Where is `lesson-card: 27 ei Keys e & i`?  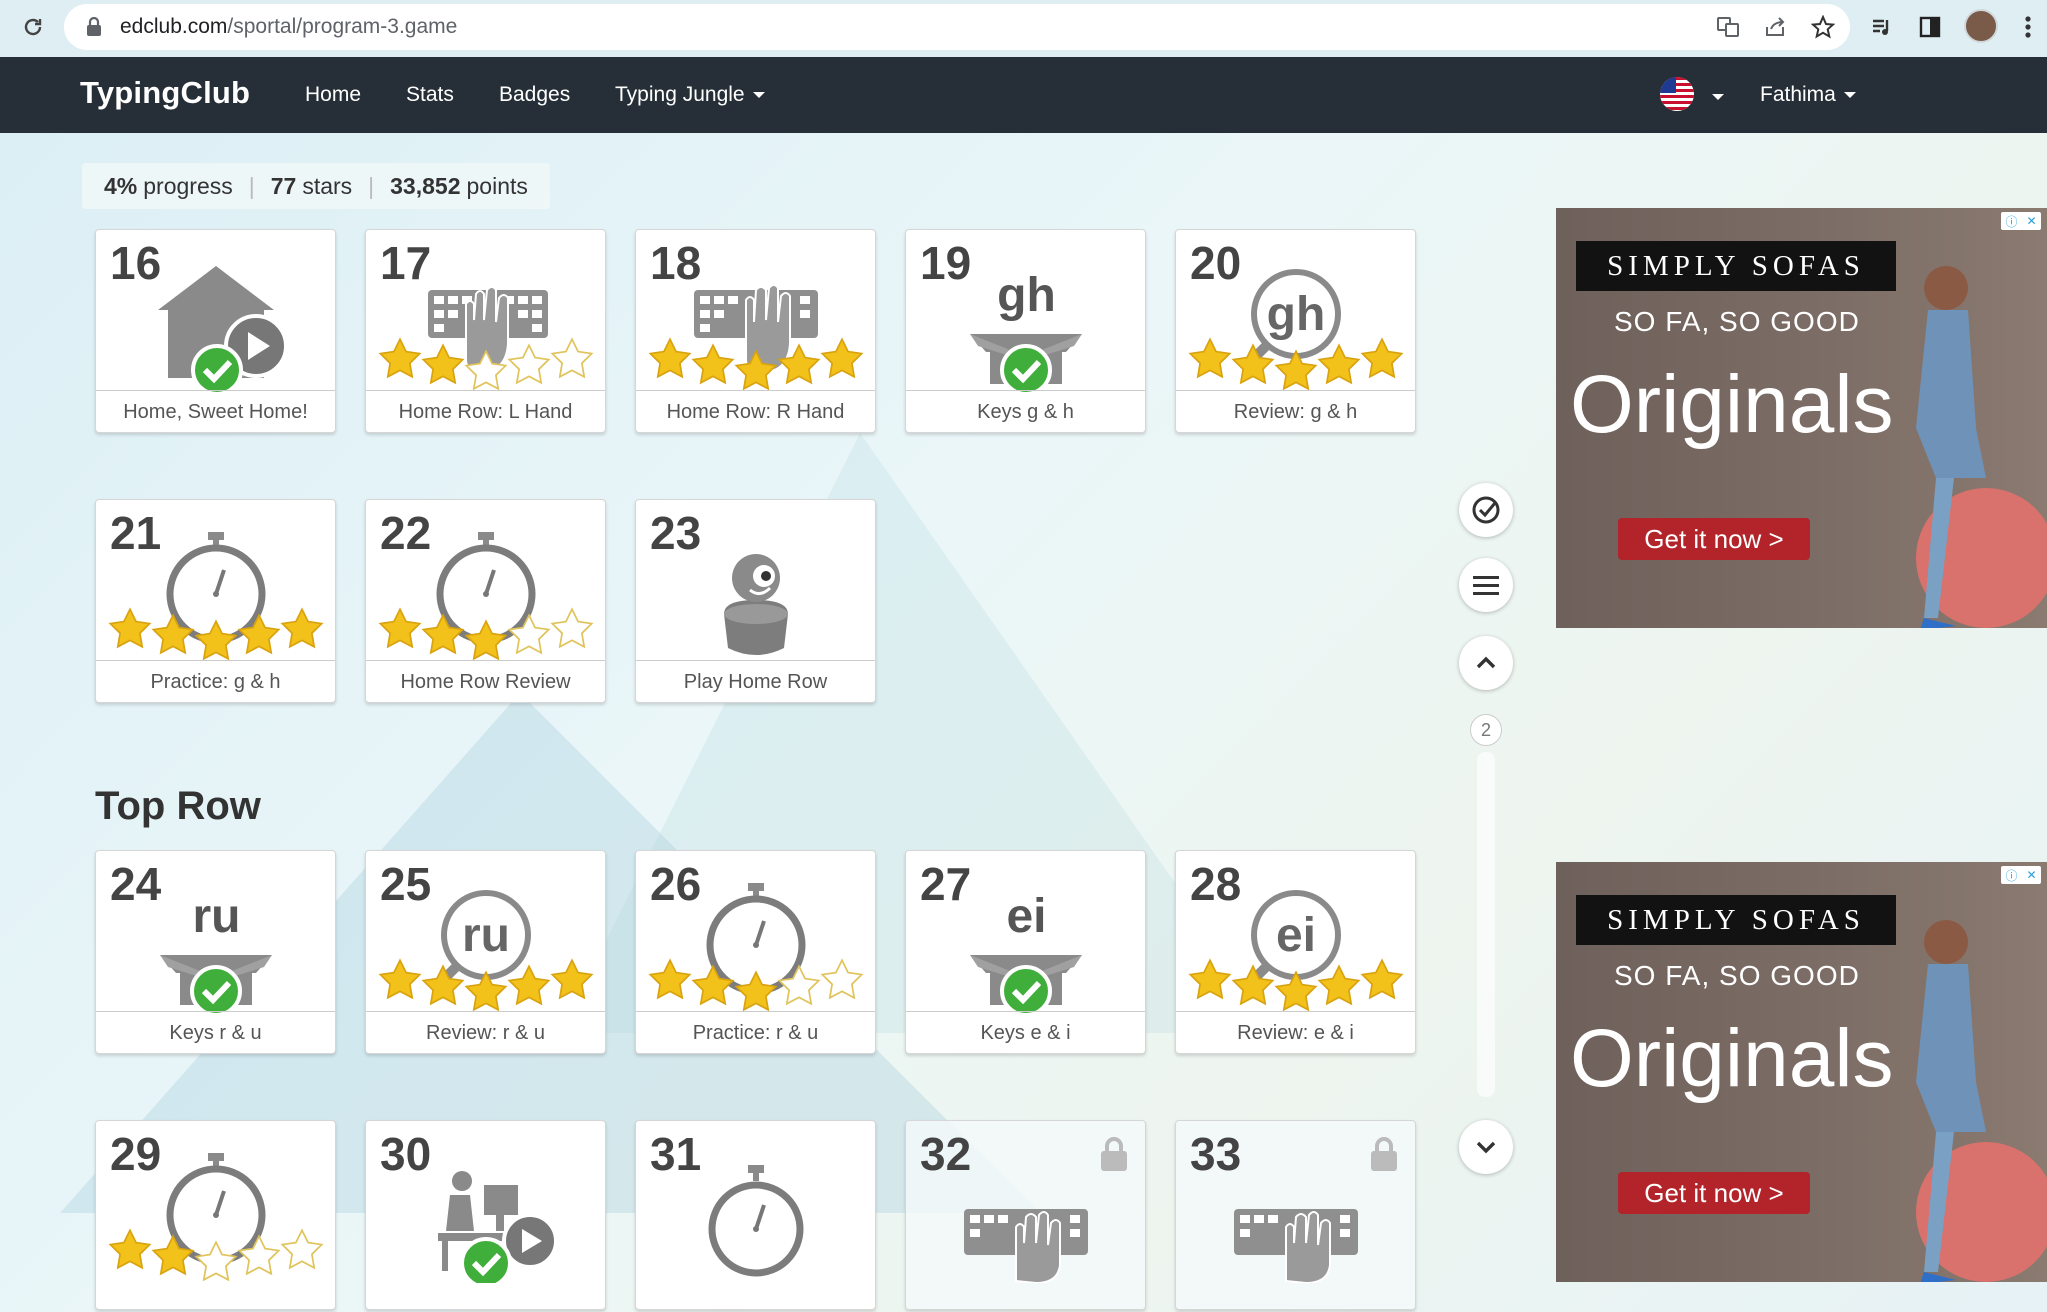
lesson-card: 27 ei Keys e & i is located at coordinates (1025, 952).